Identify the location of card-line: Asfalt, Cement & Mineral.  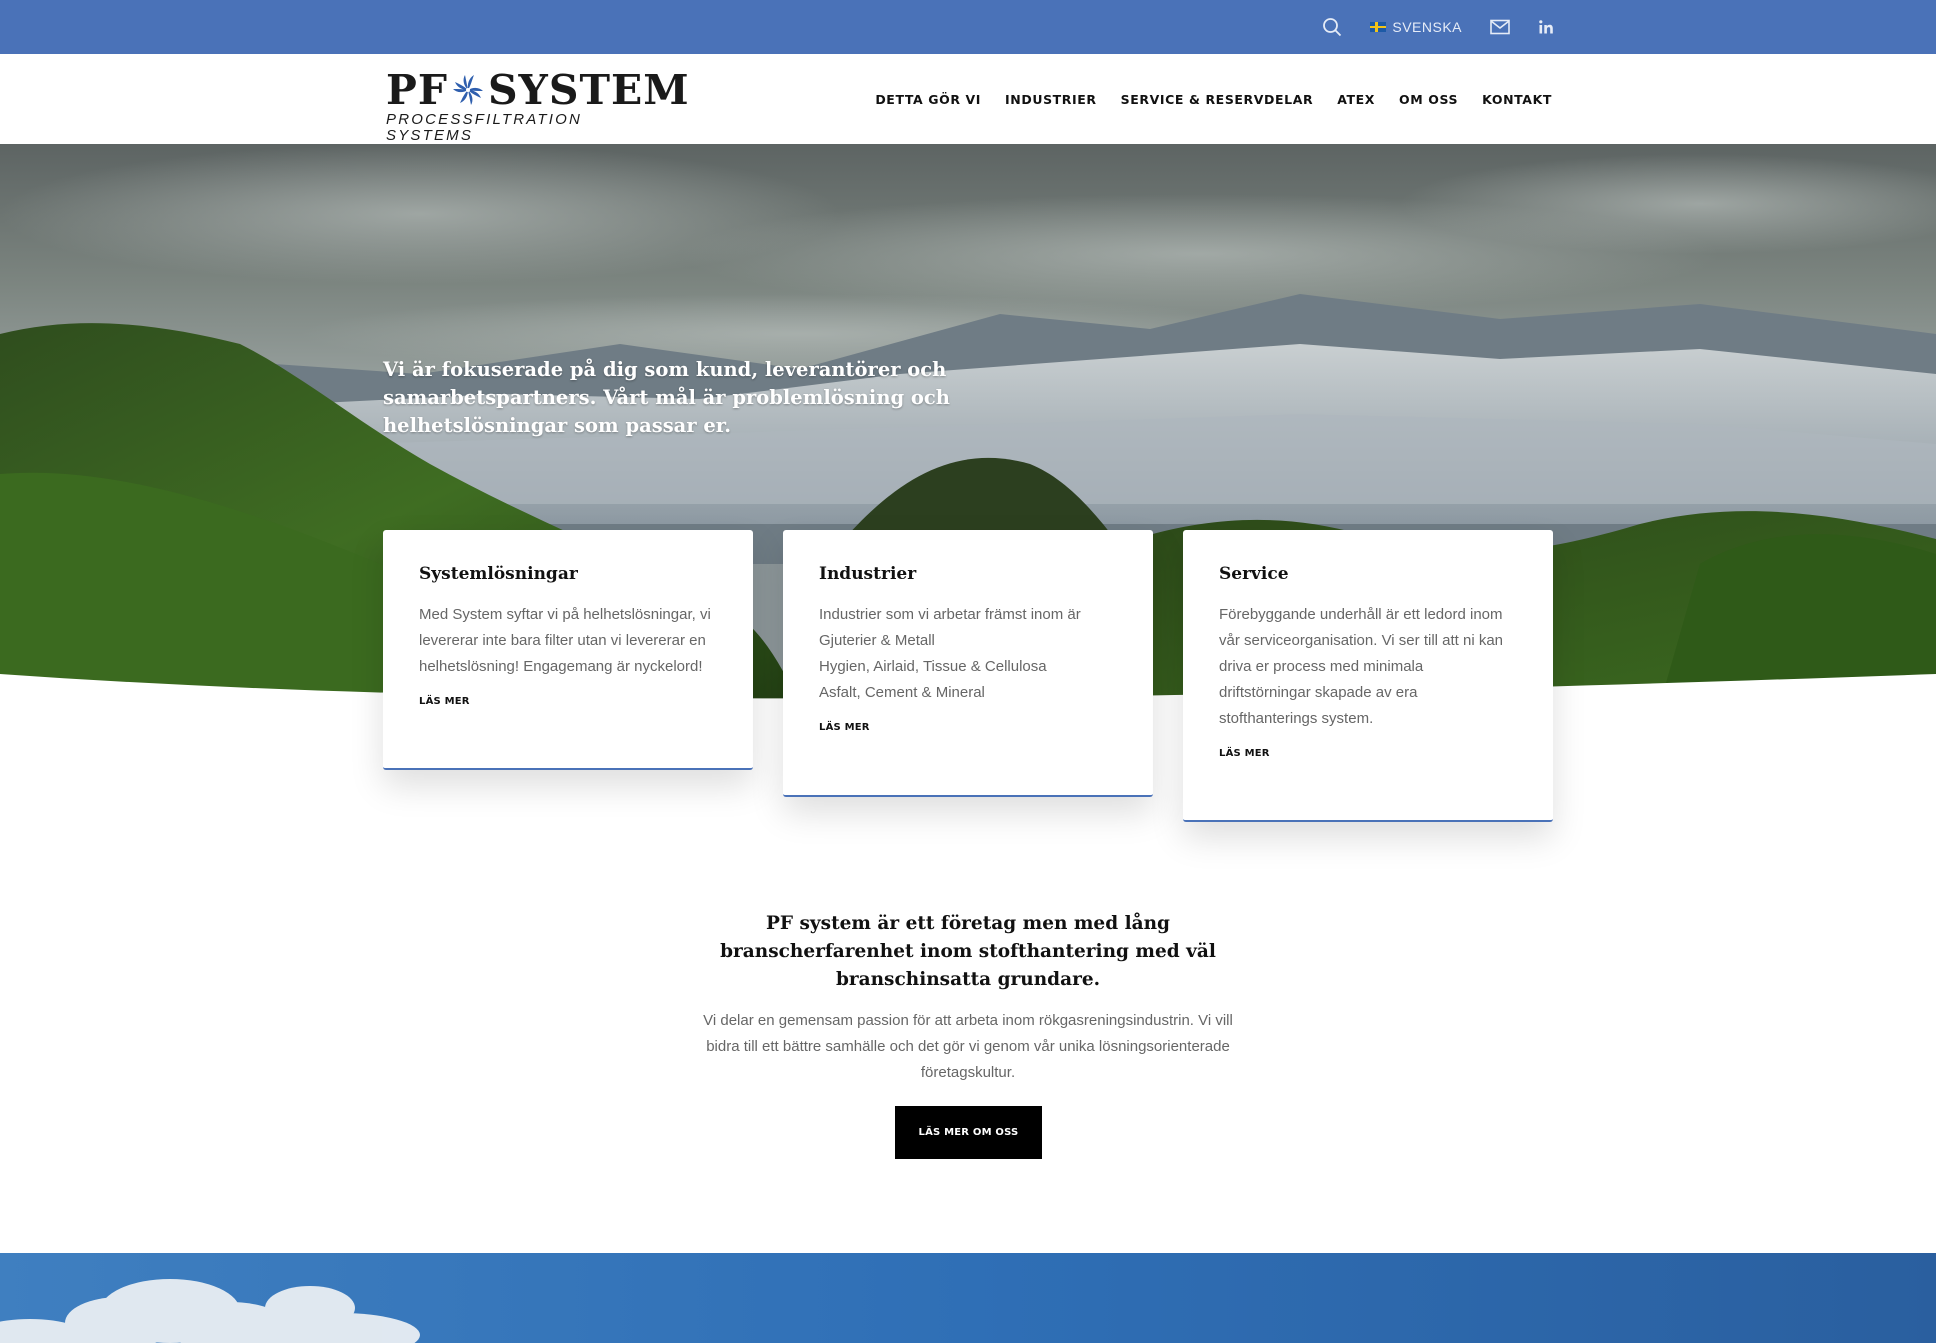
(902, 692).